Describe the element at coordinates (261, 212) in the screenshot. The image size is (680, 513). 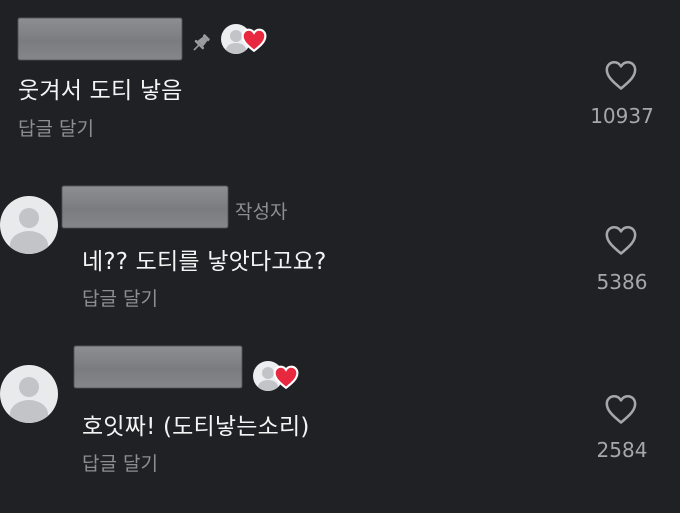
I see `author-badge: 작성자` at that location.